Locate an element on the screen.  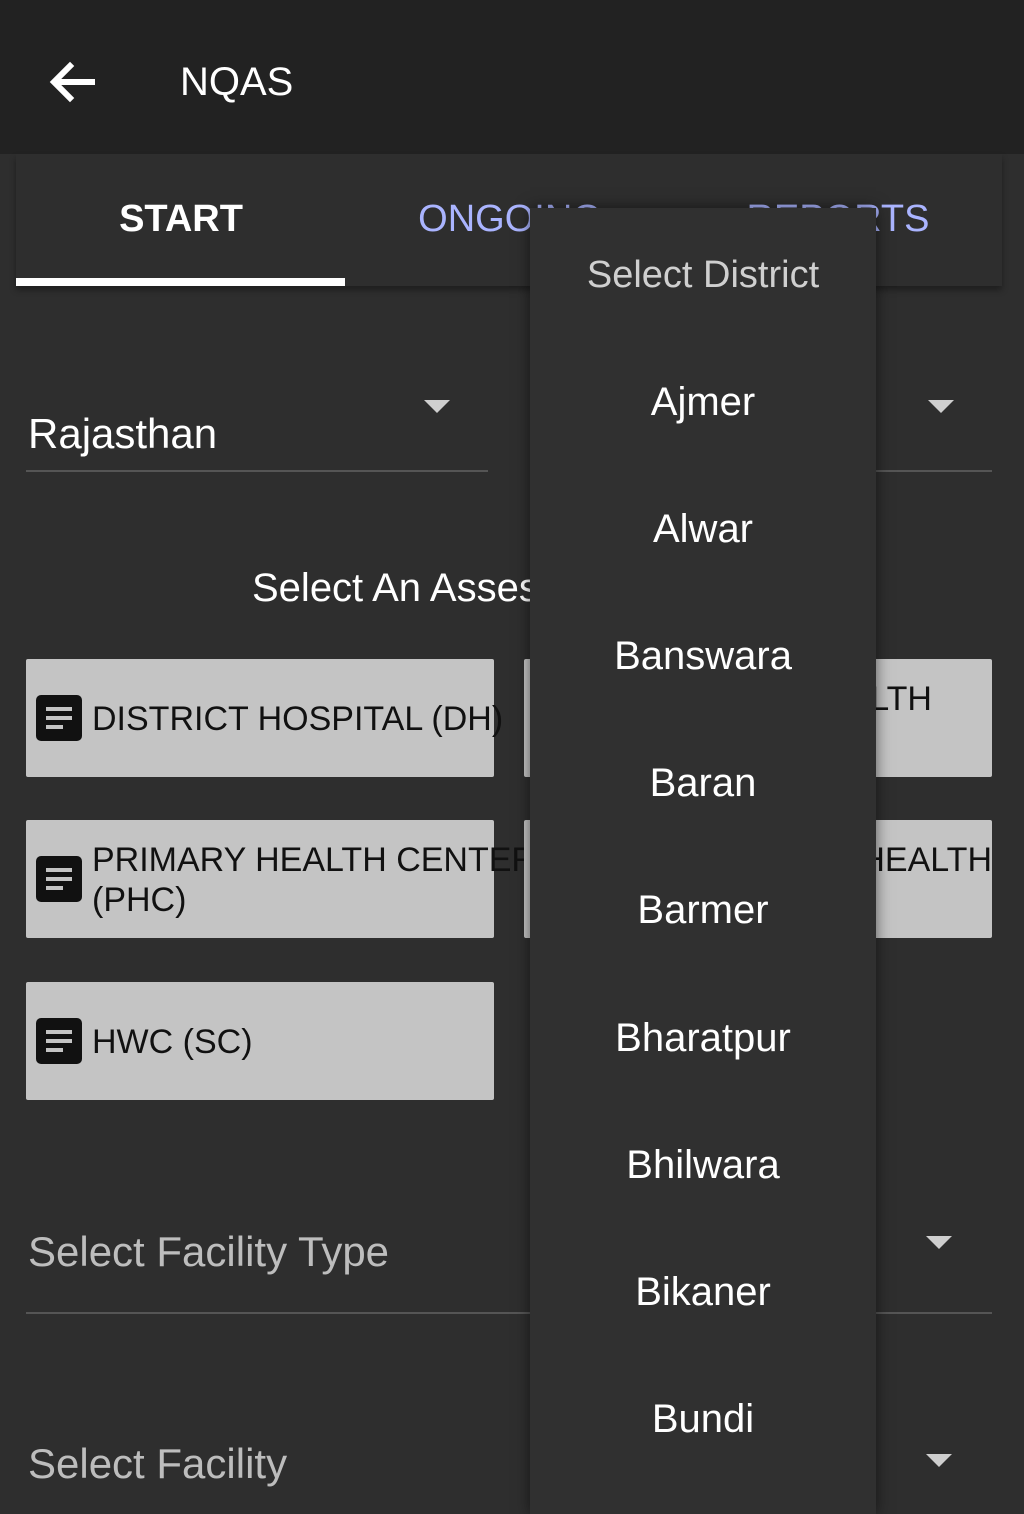
district-option-bundi: Bundi is located at coordinates (703, 1419).